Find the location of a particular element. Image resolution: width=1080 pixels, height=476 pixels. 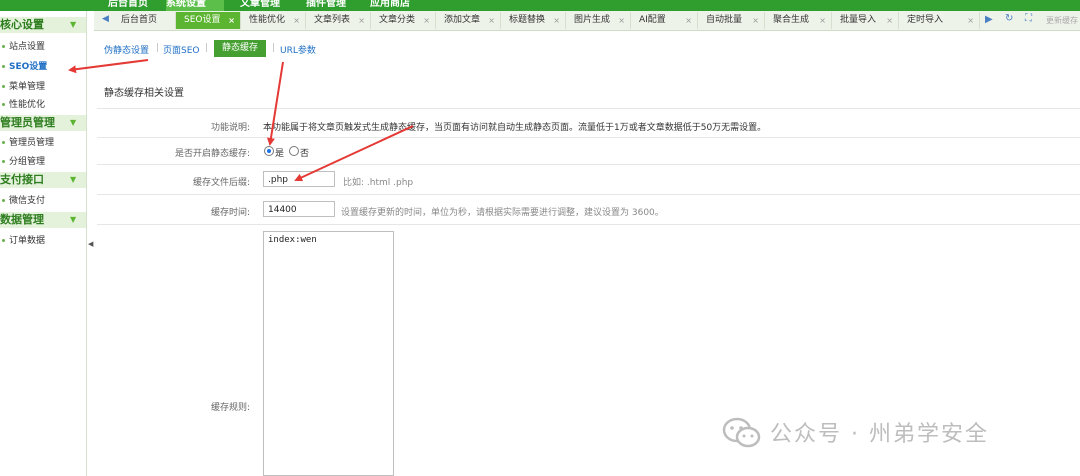

cache-suffix-input: .php is located at coordinates (299, 179).